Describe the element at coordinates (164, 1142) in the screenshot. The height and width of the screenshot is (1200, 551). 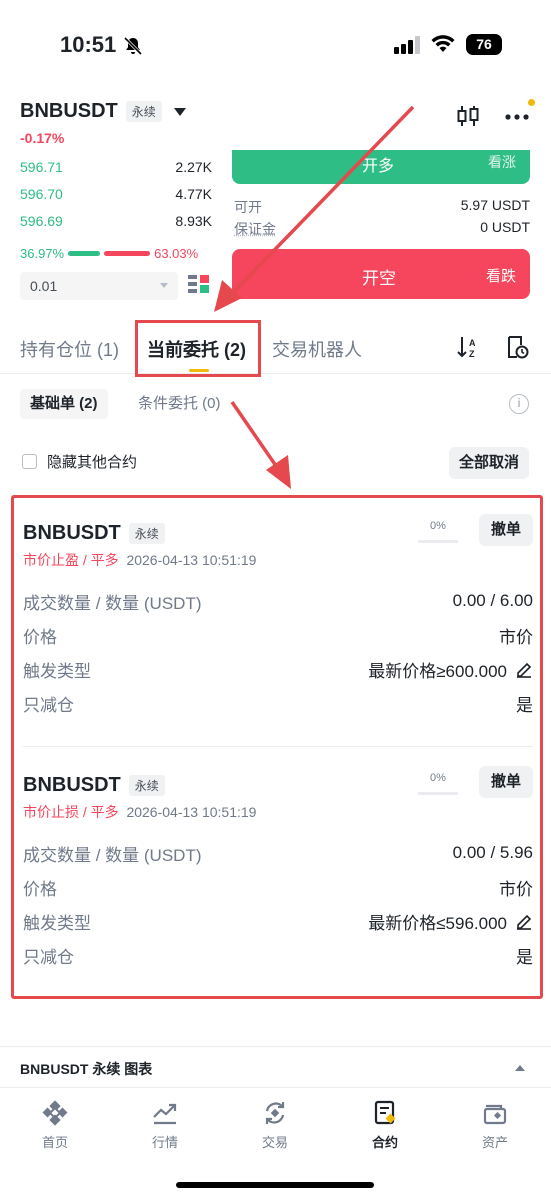
I see `nav-markets-label: 行情` at that location.